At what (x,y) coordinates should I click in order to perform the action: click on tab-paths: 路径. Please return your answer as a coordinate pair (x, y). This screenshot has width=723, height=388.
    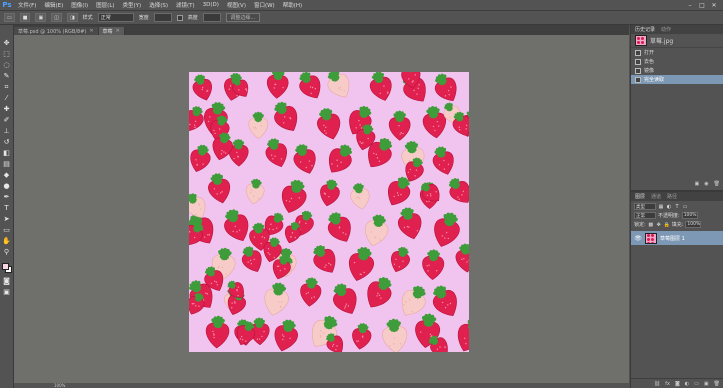
    Looking at the image, I should click on (672, 196).